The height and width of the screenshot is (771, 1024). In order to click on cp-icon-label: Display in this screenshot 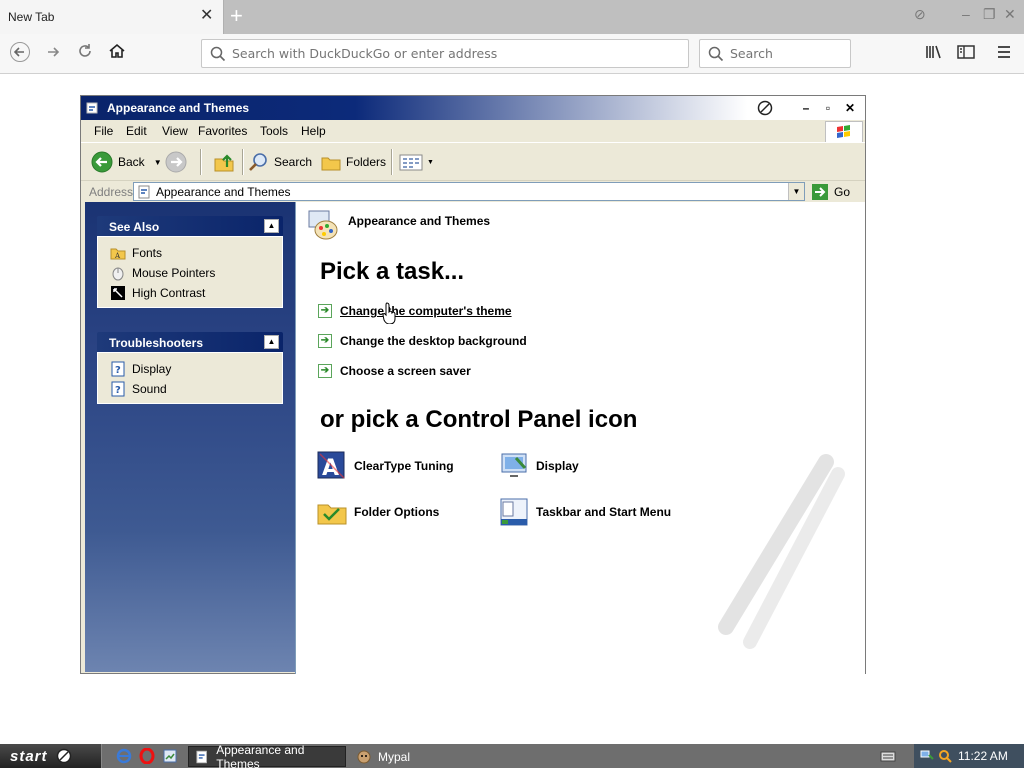, I will do `click(557, 466)`.